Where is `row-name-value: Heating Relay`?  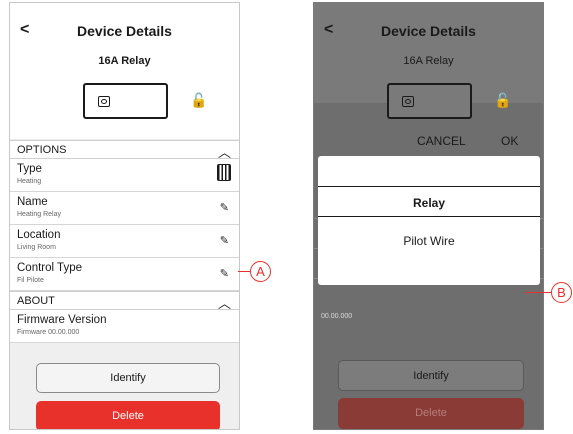 row-name-value: Heating Relay is located at coordinates (39, 214).